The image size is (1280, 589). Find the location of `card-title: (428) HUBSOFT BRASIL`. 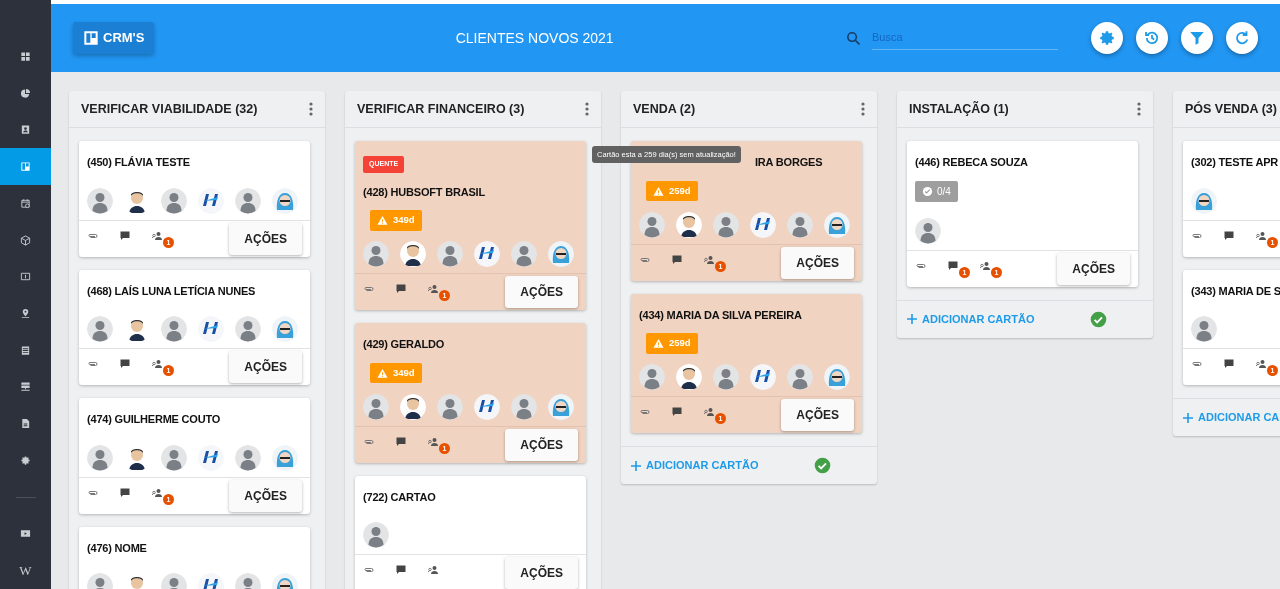

card-title: (428) HUBSOFT BRASIL is located at coordinates (424, 192).